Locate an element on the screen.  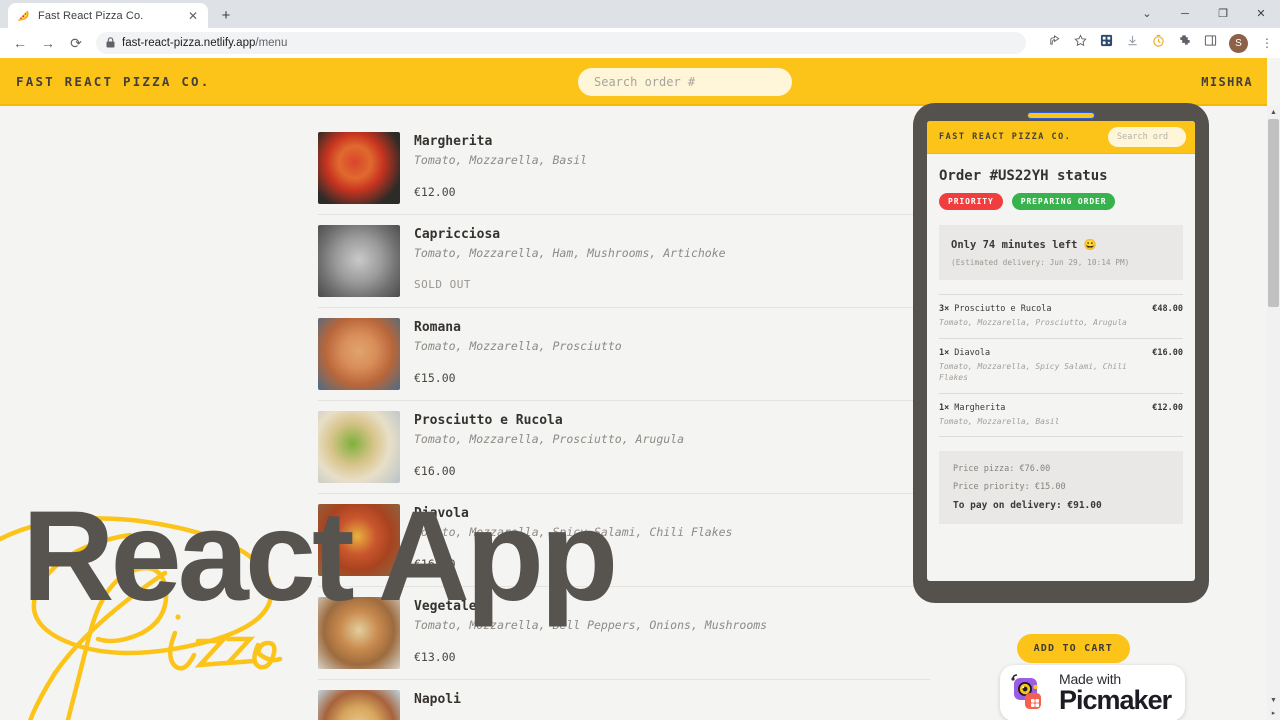
watermark-react-app: React App is located at coordinates (320, 556).